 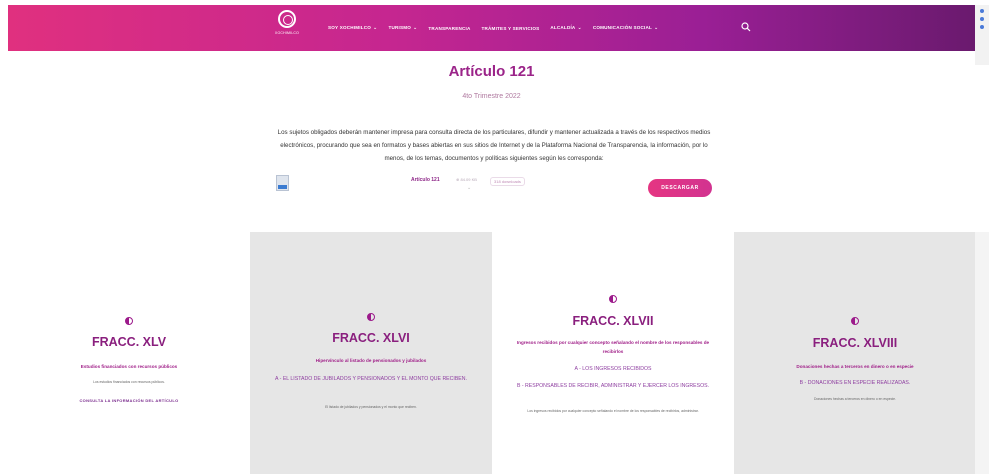 I want to click on consult-link: CONSULTA LA INFORMACIÓN DEL ARTÍCULO, so click(x=129, y=400).